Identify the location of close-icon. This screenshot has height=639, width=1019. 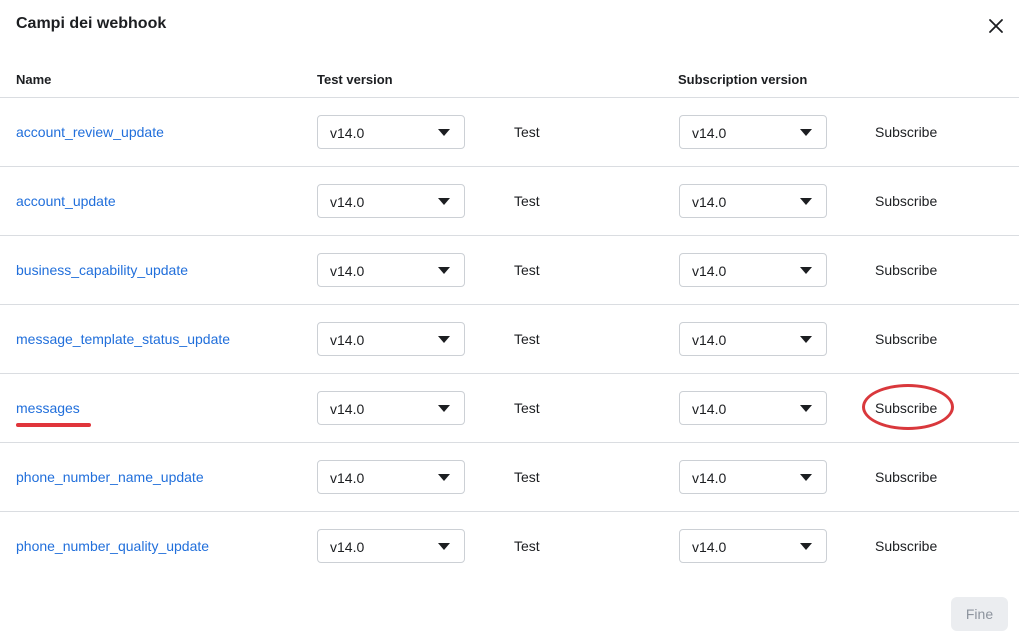
(996, 26).